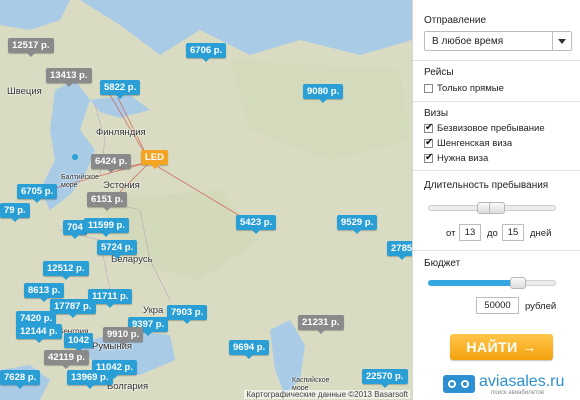 This screenshot has width=580, height=400. What do you see at coordinates (44, 292) in the screenshot?
I see `price-marker: 8613 р.` at bounding box center [44, 292].